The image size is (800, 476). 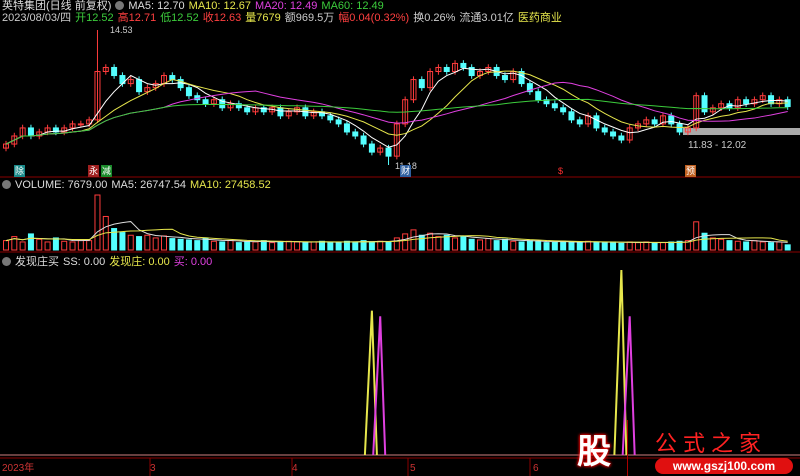 What do you see at coordinates (19, 171) in the screenshot?
I see `marker-ex-dividend: 除` at bounding box center [19, 171].